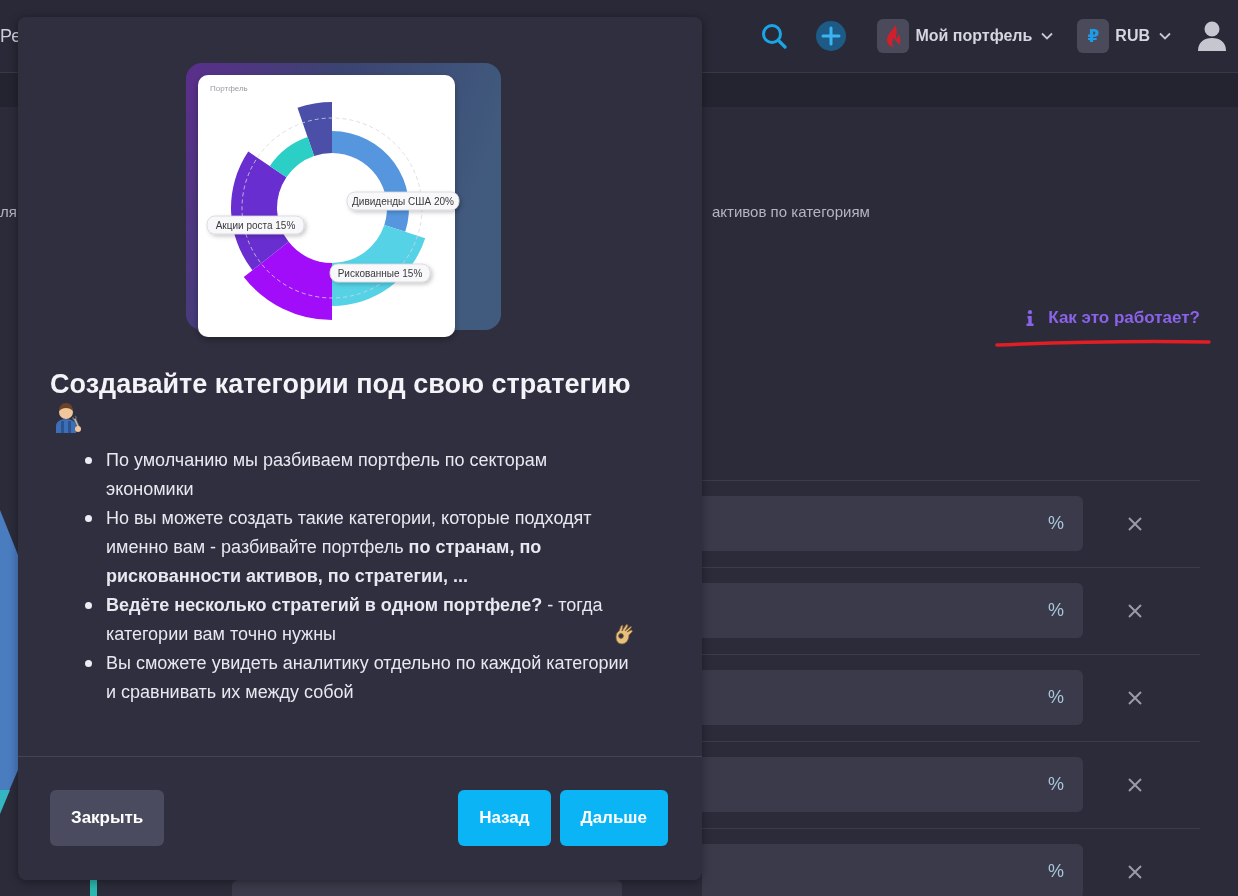 The image size is (1238, 896). What do you see at coordinates (1212, 36) in the screenshot?
I see `user-icon` at bounding box center [1212, 36].